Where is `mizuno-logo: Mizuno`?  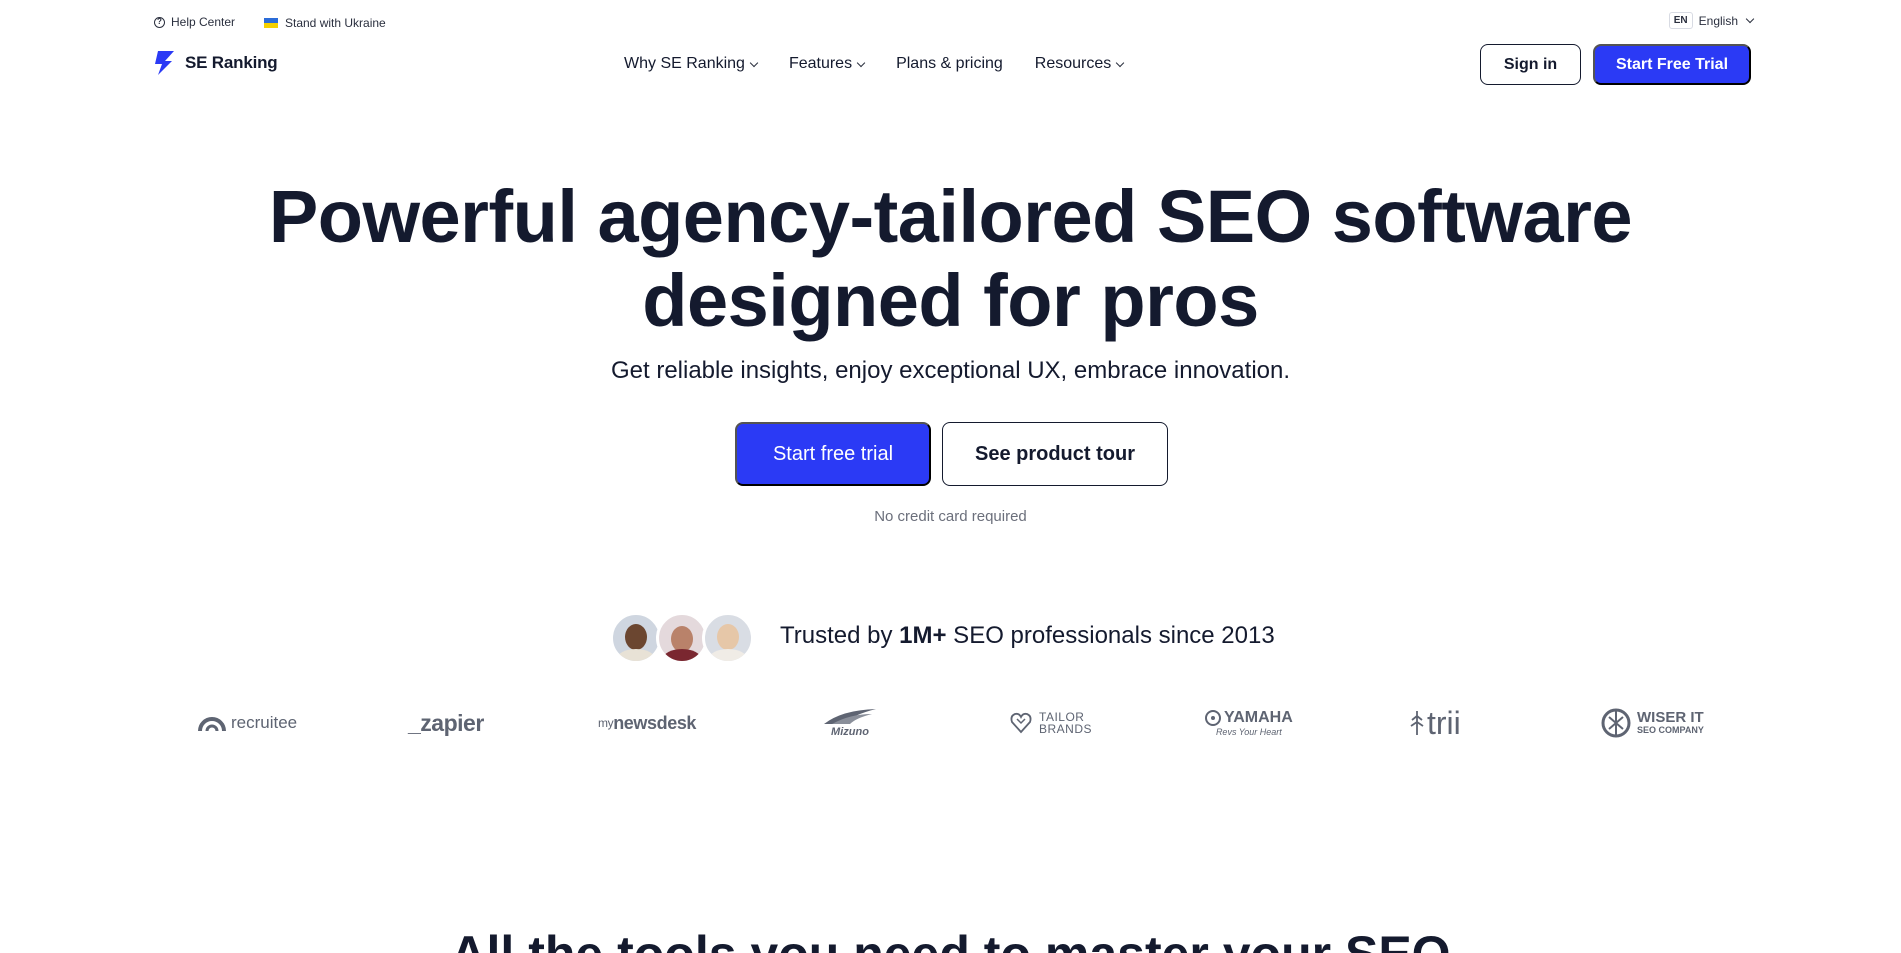 mizuno-logo: Mizuno is located at coordinates (850, 723).